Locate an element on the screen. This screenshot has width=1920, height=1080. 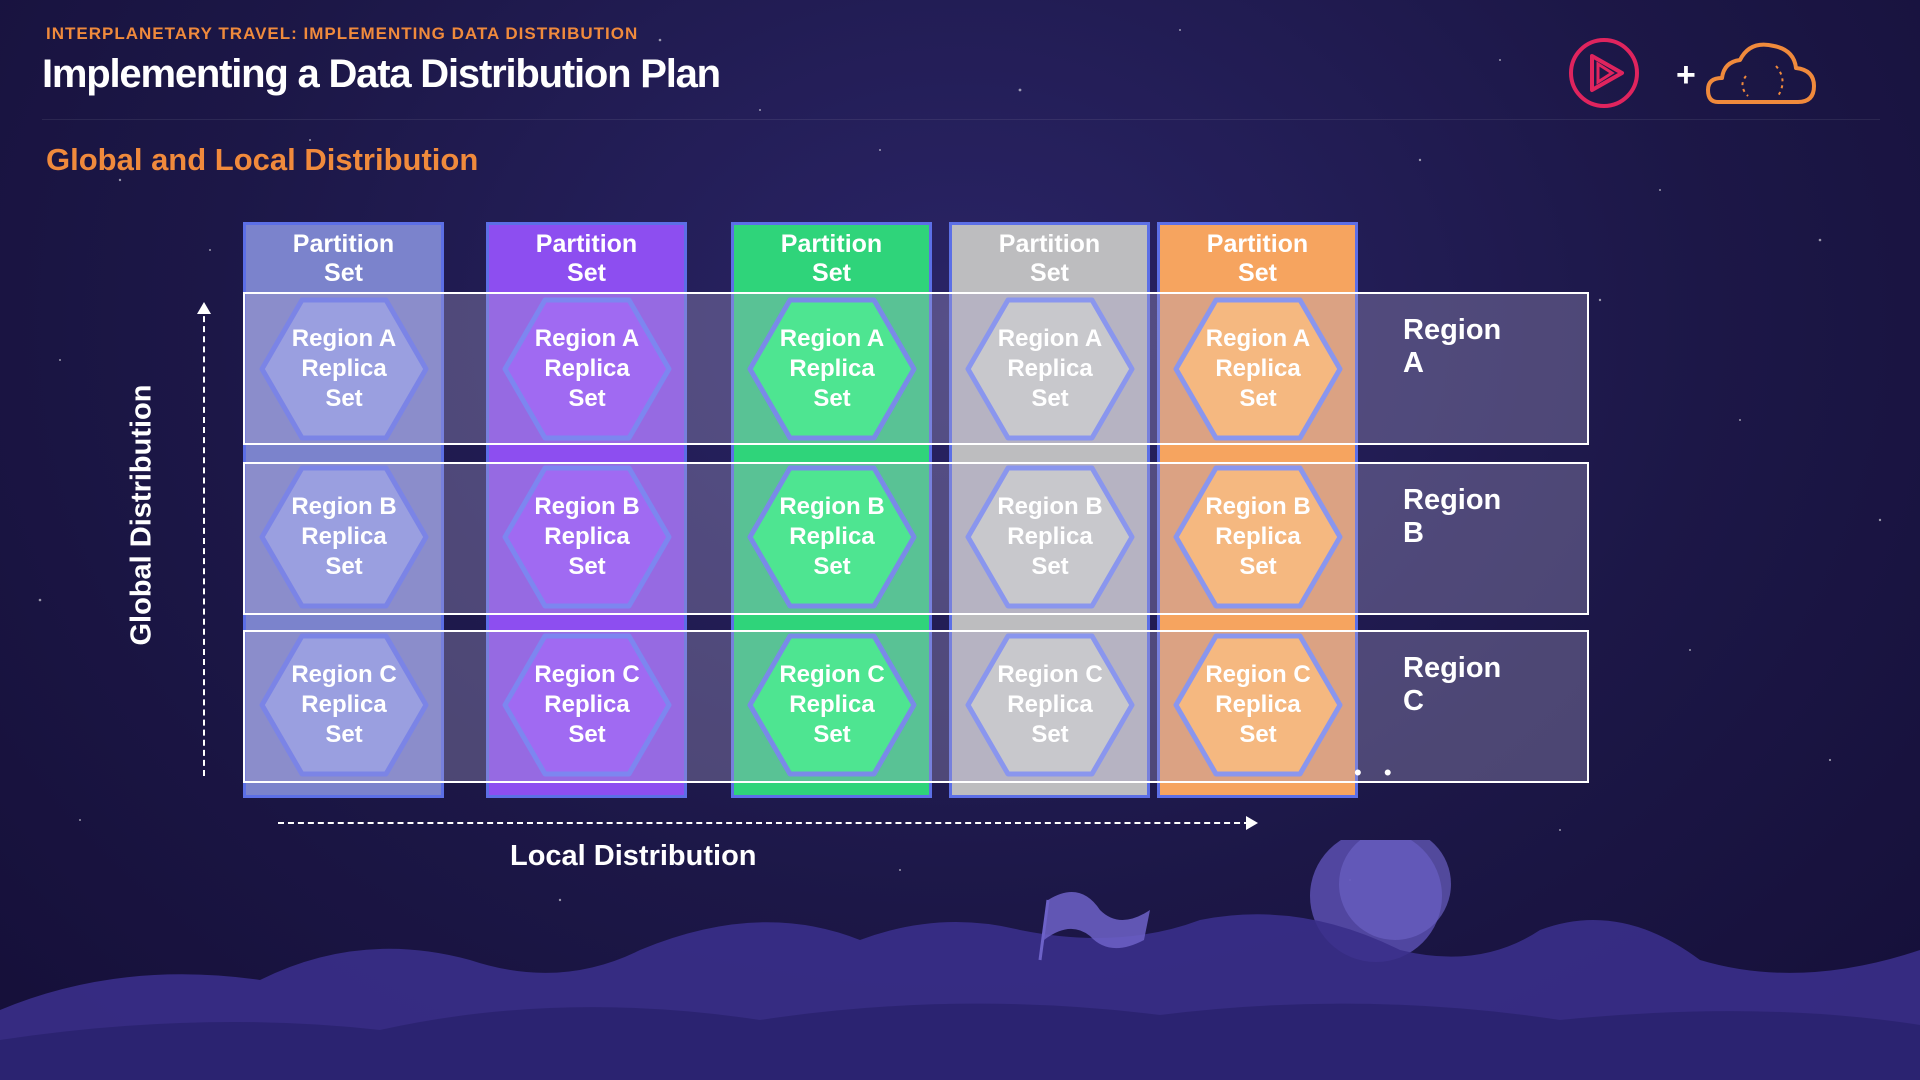
header-divider is located at coordinates (961, 119).